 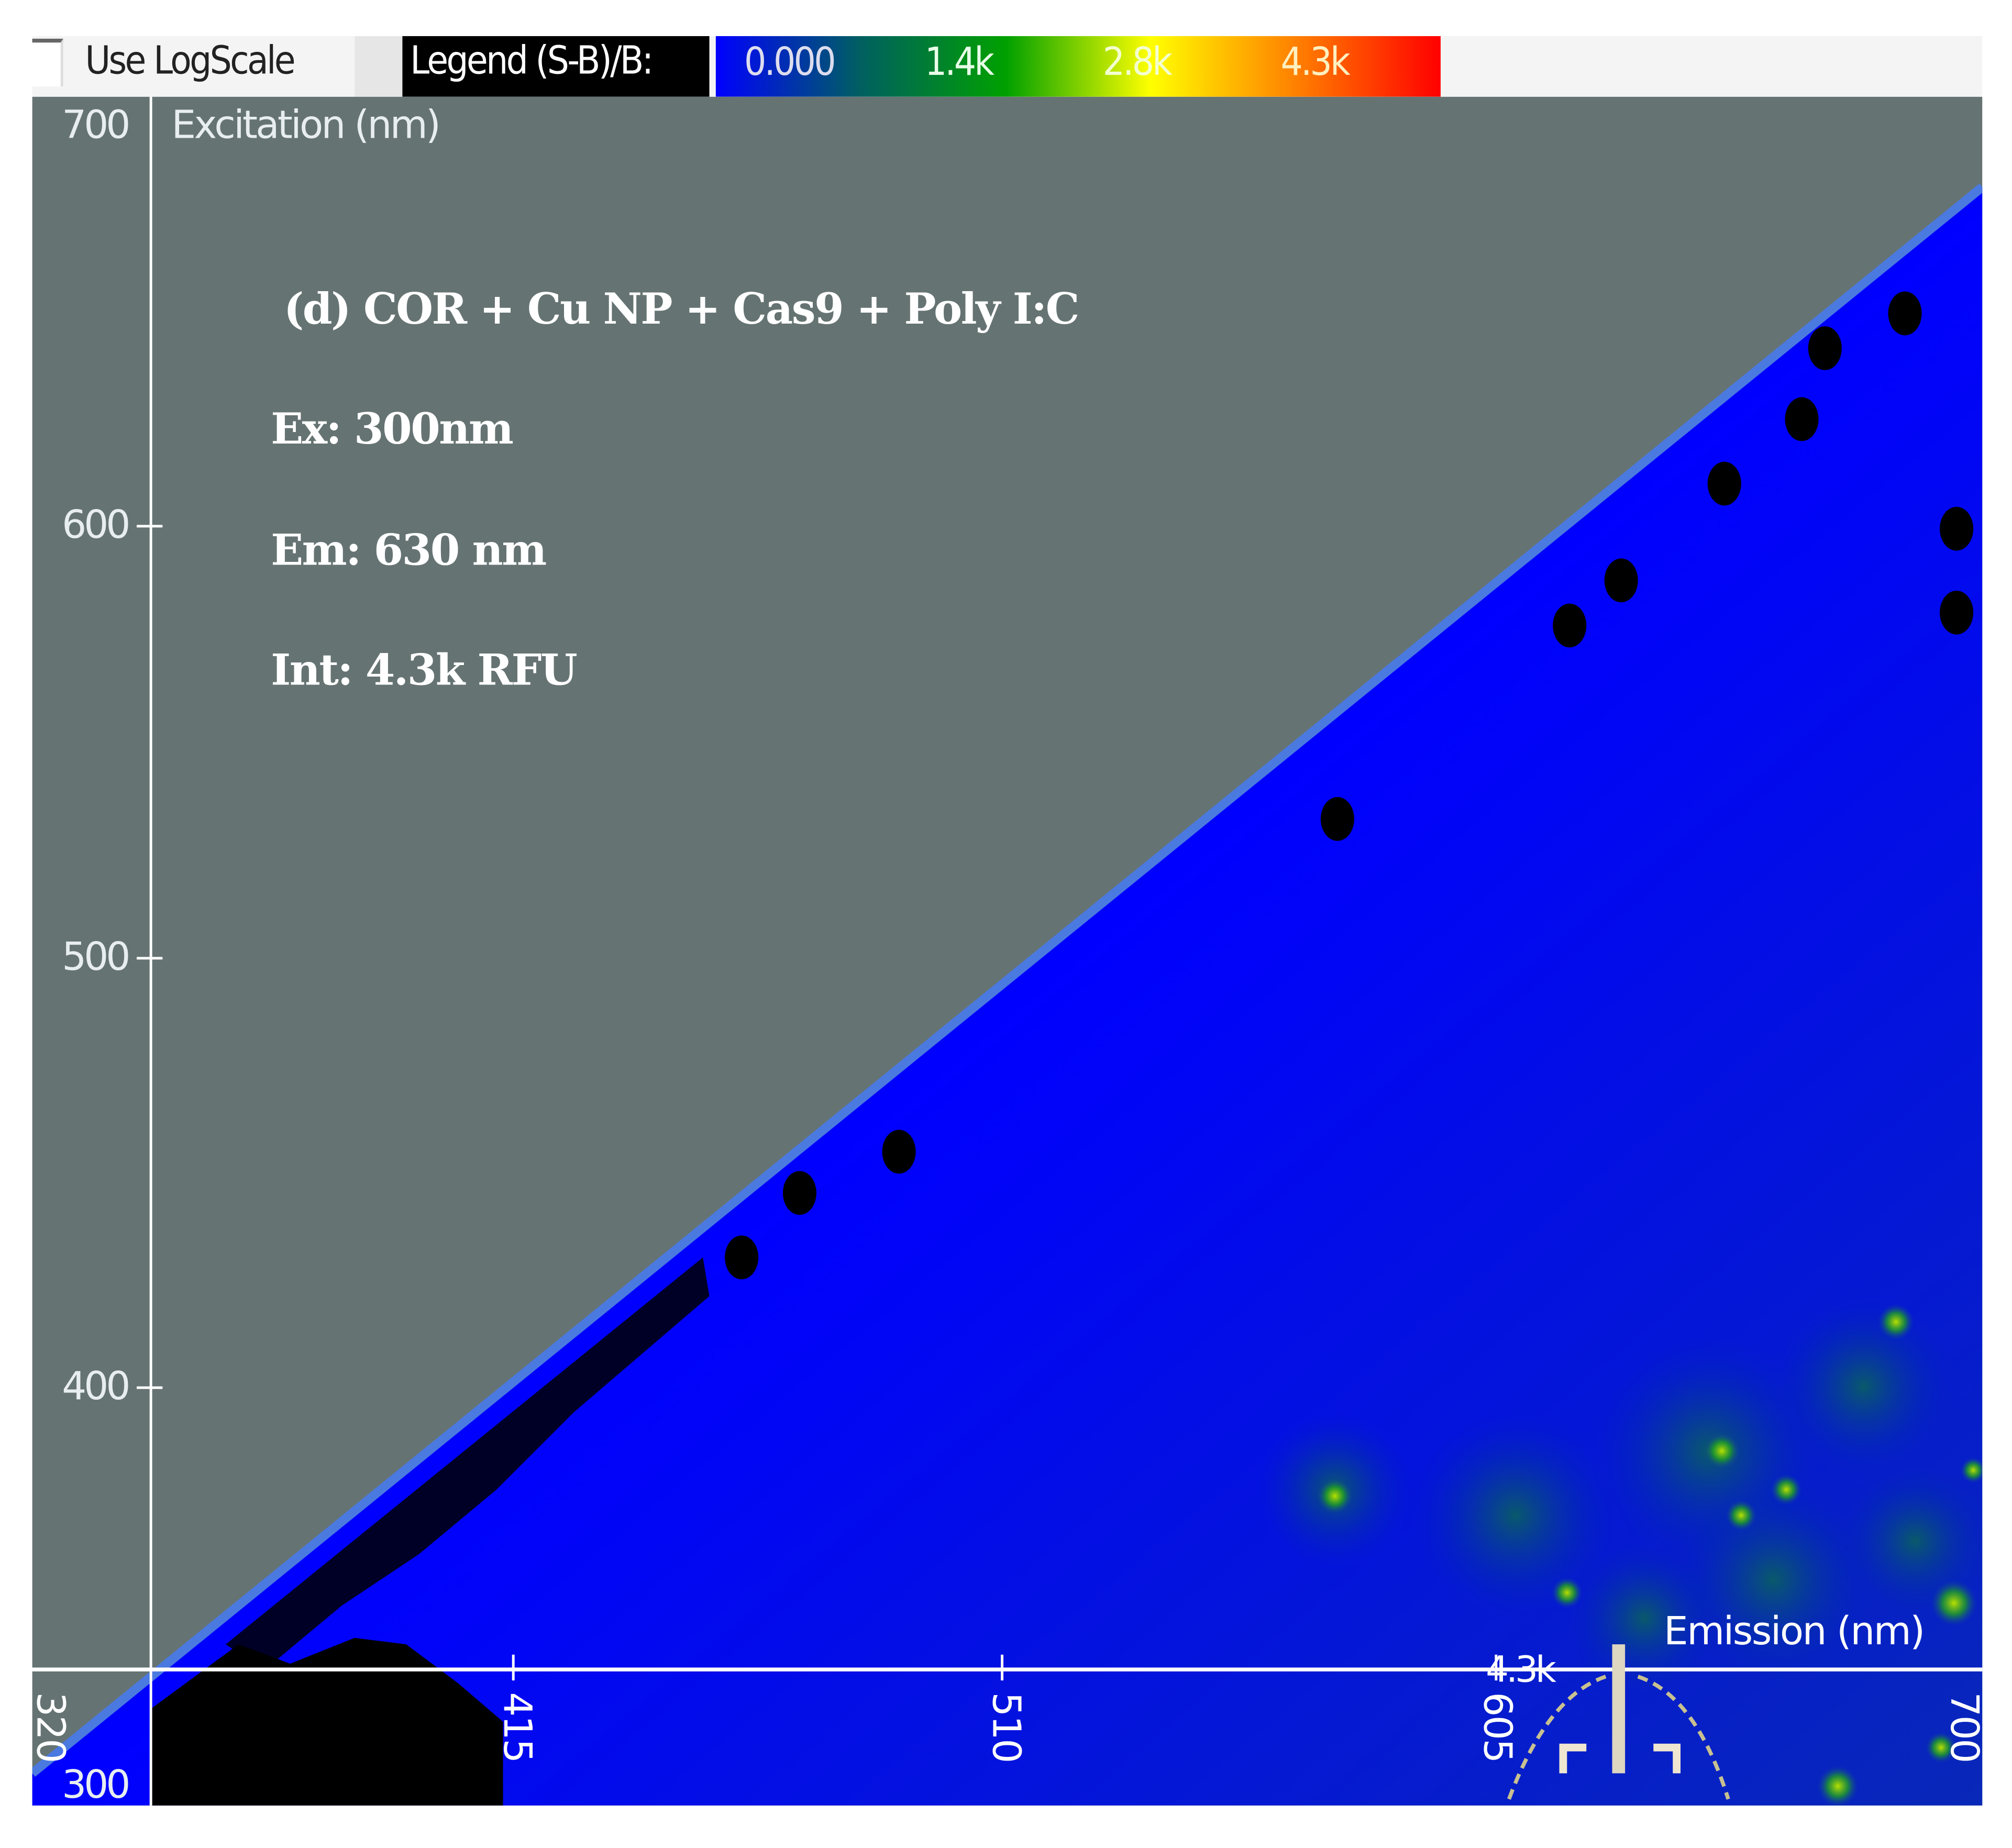 What do you see at coordinates (959, 62) in the screenshot?
I see `colorbar-tick: 1.4k` at bounding box center [959, 62].